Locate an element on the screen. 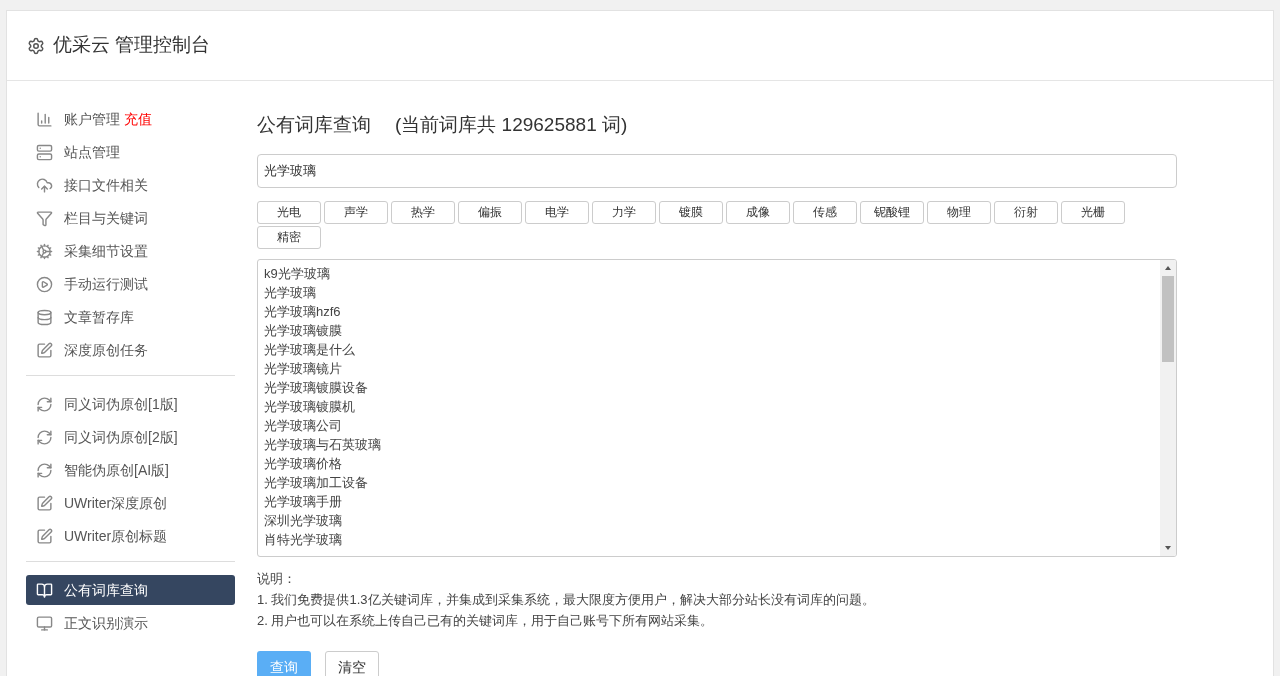 The height and width of the screenshot is (676, 1280). gears-icon is located at coordinates (44, 251).